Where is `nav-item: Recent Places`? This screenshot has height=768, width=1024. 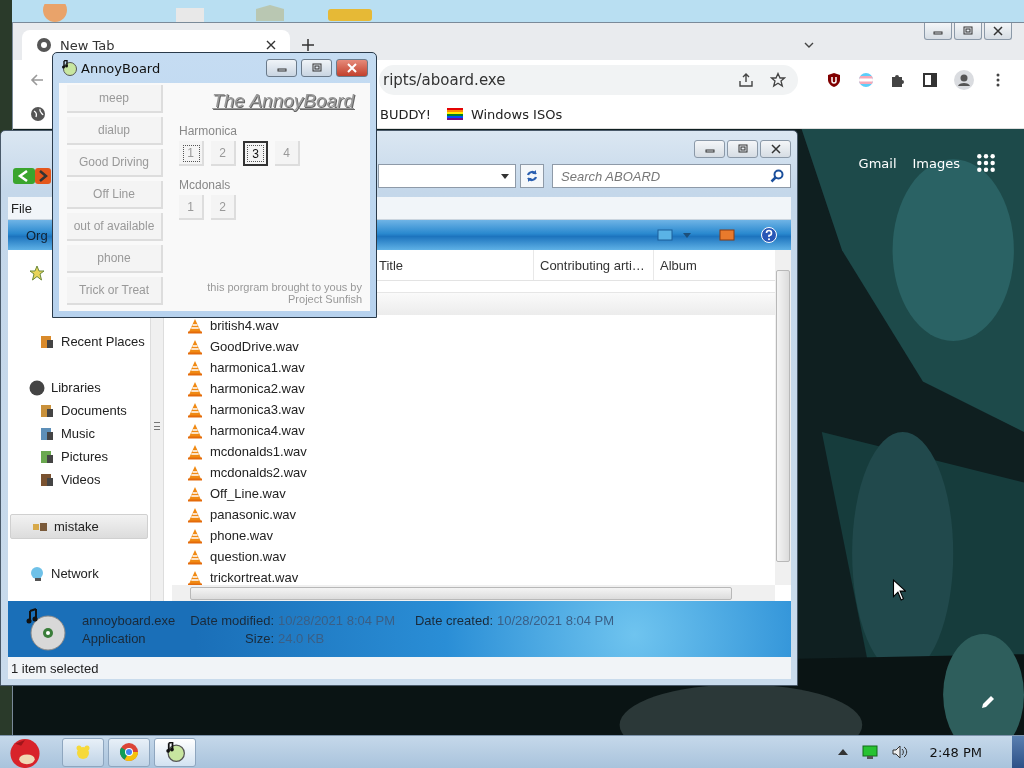
nav-item: Recent Places is located at coordinates (79, 341).